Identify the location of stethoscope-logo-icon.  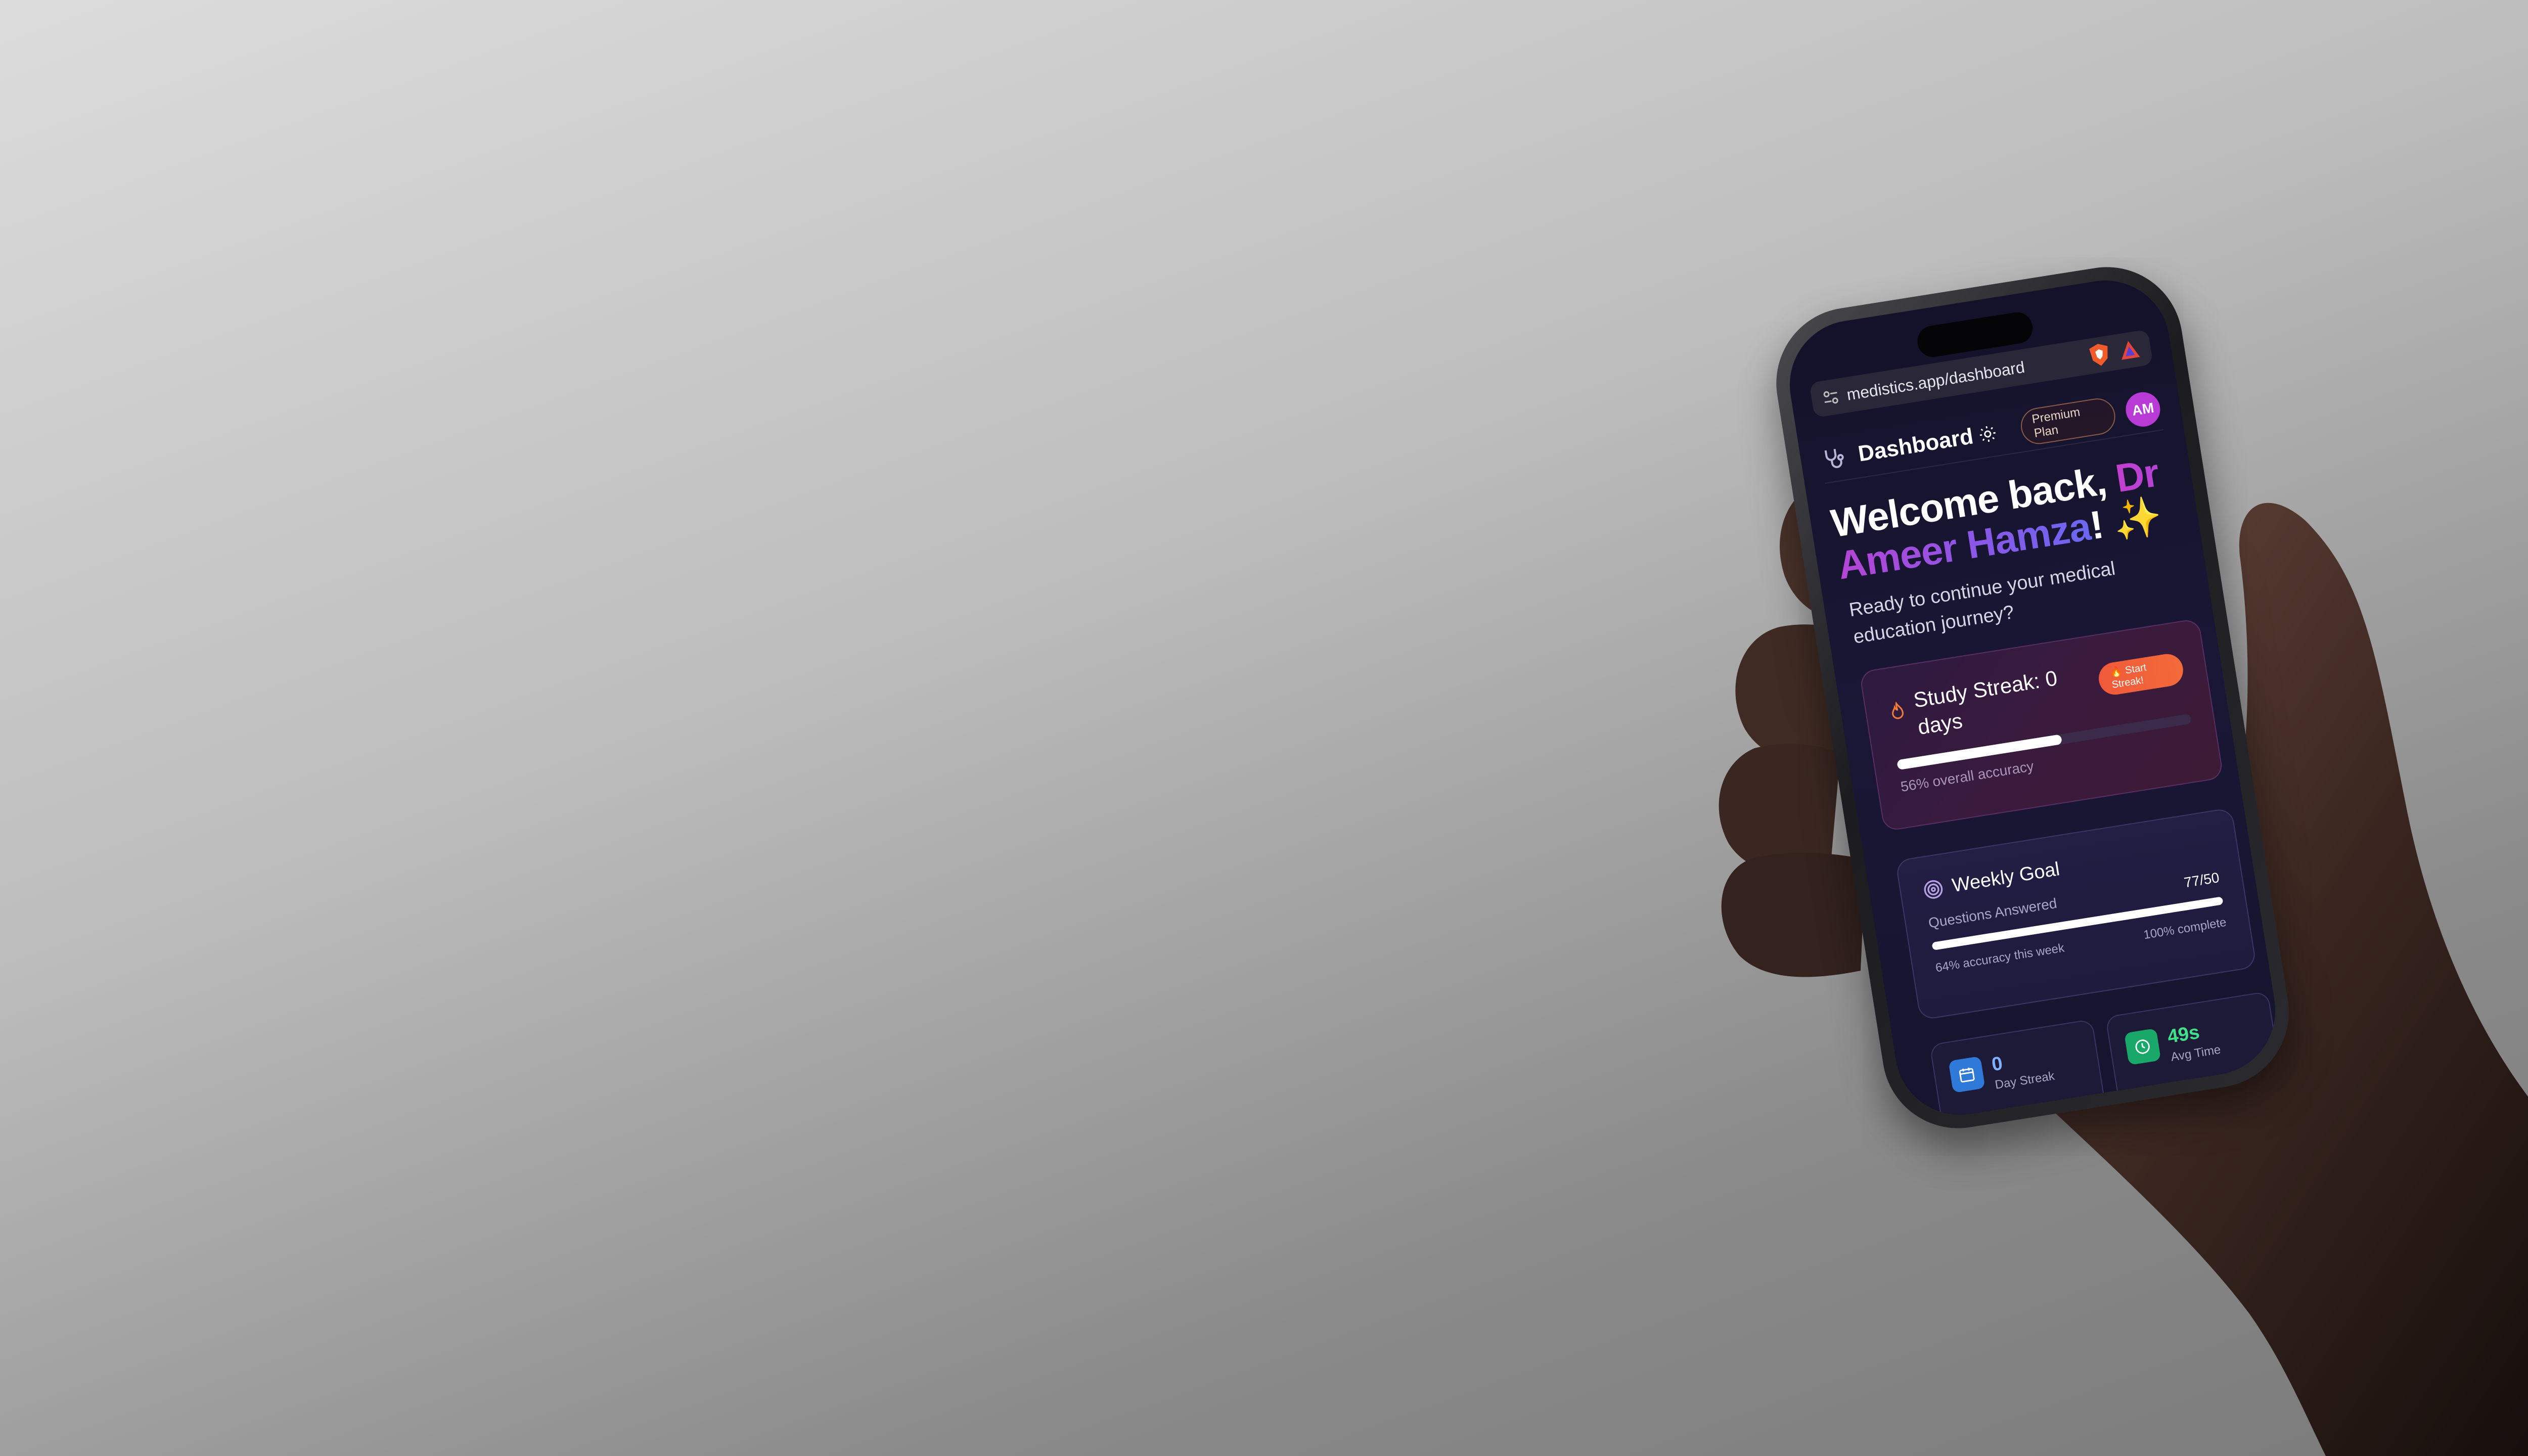
(1835, 458).